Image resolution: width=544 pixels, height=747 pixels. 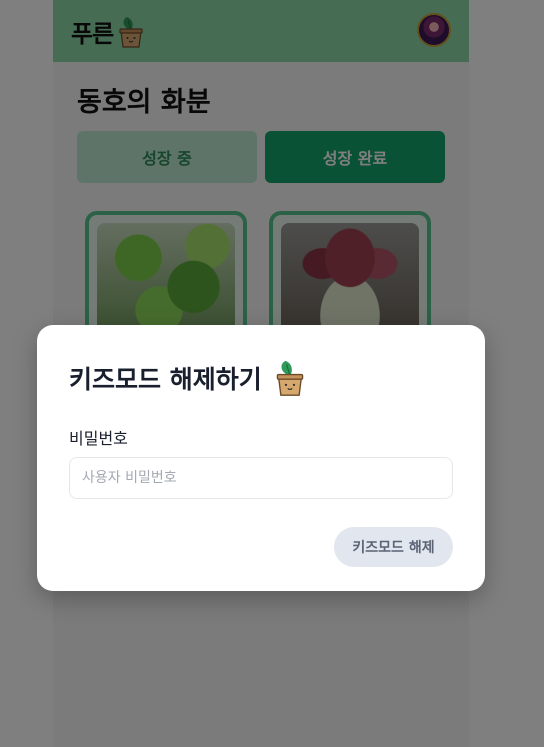 What do you see at coordinates (393, 547) in the screenshot?
I see `kids-mode-unlock-button: 키즈모드 해제` at bounding box center [393, 547].